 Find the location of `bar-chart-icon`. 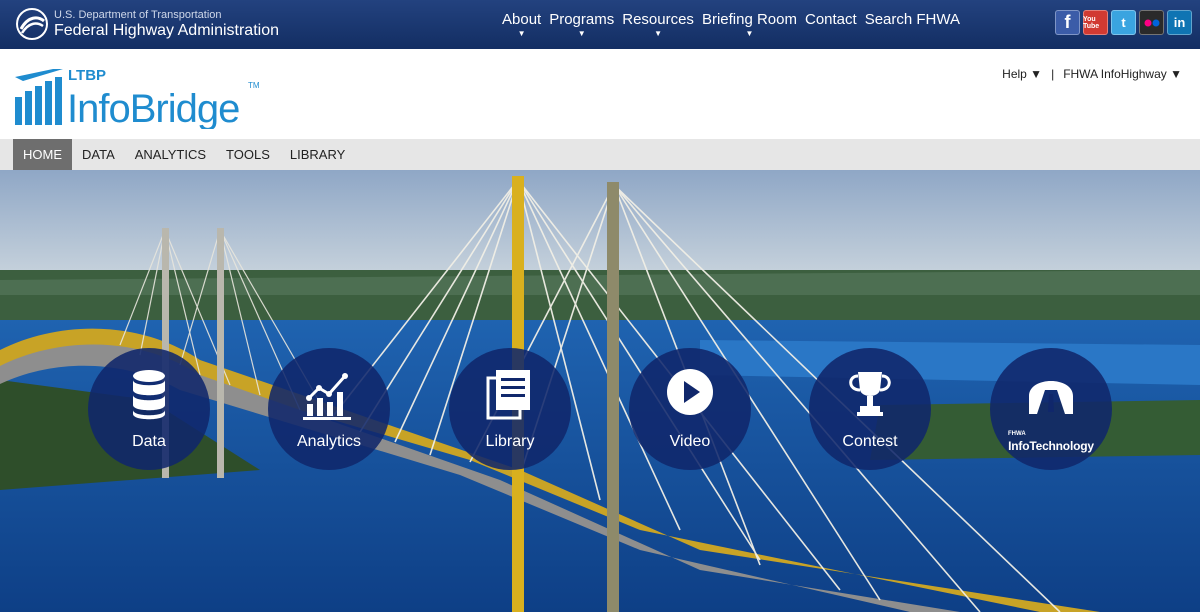

bar-chart-icon is located at coordinates (327, 396).